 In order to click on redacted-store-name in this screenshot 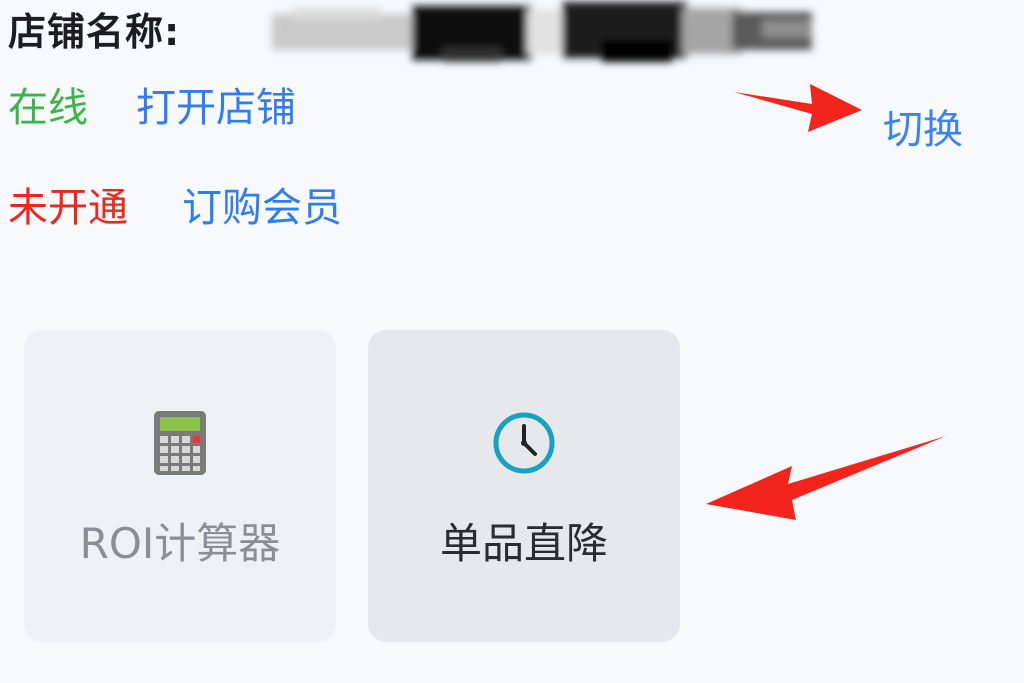, I will do `click(542, 32)`.